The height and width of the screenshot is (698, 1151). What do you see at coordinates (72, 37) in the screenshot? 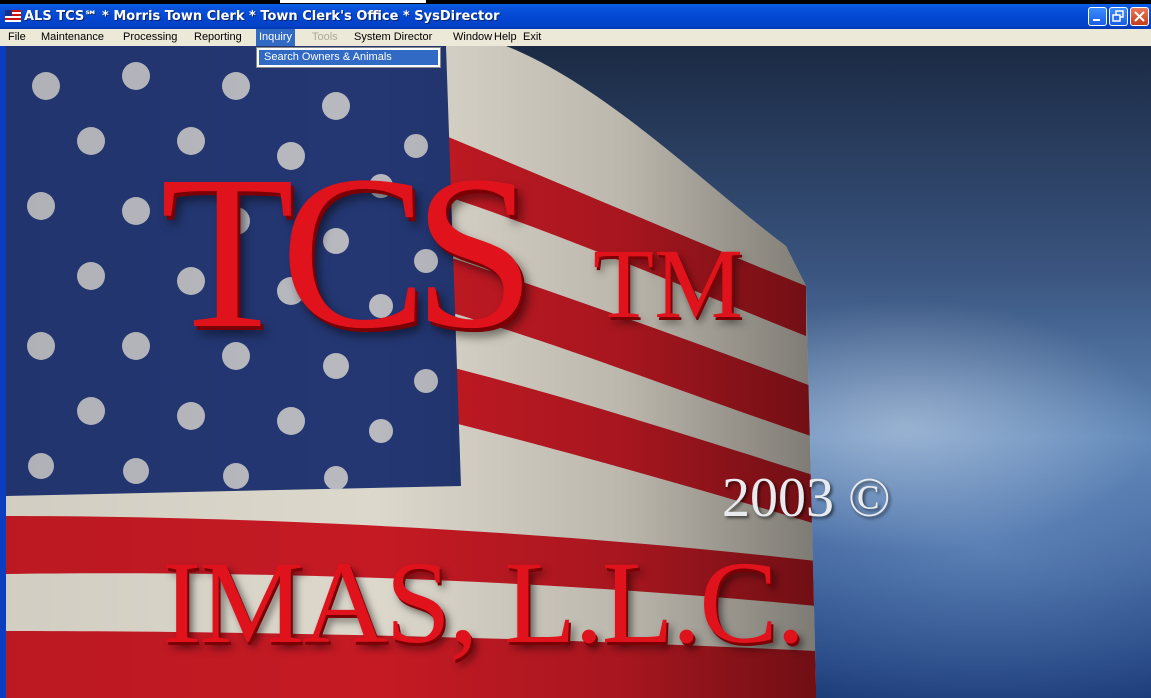
I see `menu-maintenance: Maintenance` at bounding box center [72, 37].